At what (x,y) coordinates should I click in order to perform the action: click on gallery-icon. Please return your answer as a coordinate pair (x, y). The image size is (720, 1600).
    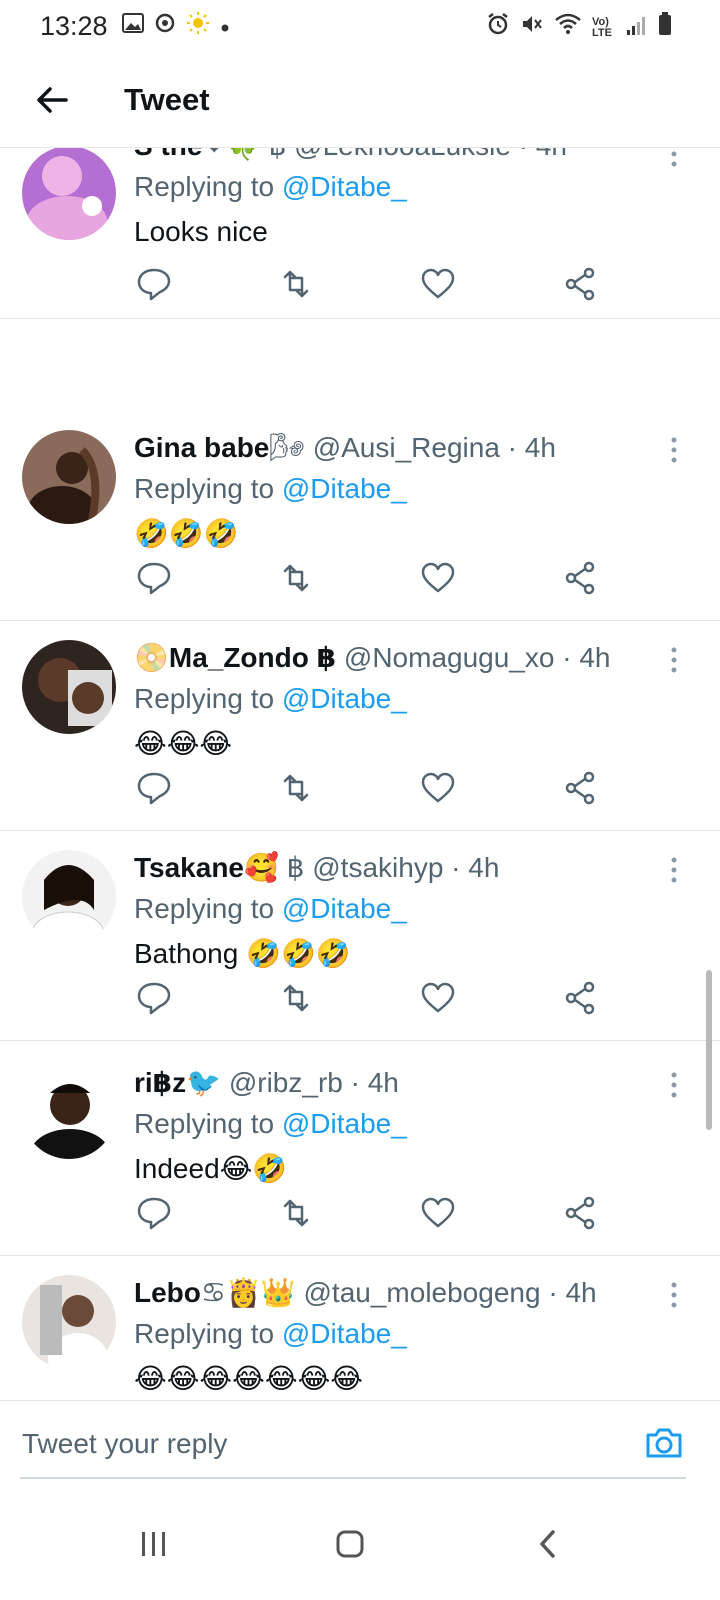
    Looking at the image, I should click on (132, 26).